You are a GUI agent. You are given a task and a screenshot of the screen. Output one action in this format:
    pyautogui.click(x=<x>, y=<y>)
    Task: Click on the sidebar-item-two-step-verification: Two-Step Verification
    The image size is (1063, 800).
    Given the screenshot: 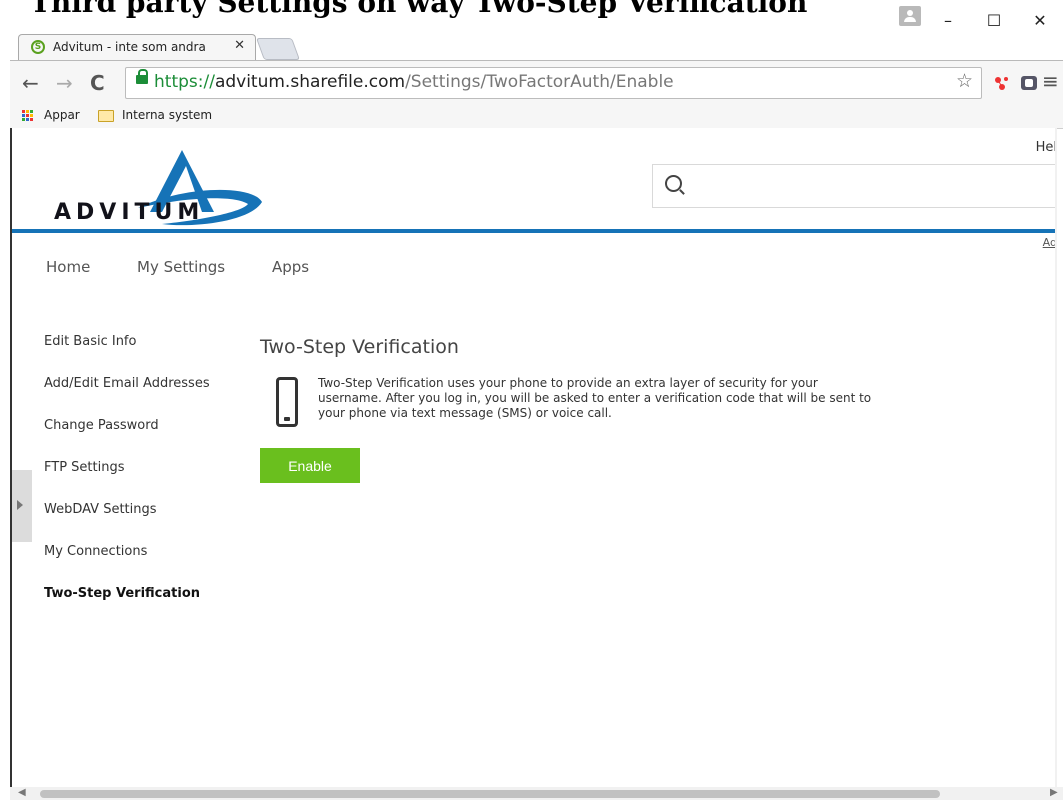 What is the action you would take?
    pyautogui.click(x=122, y=593)
    